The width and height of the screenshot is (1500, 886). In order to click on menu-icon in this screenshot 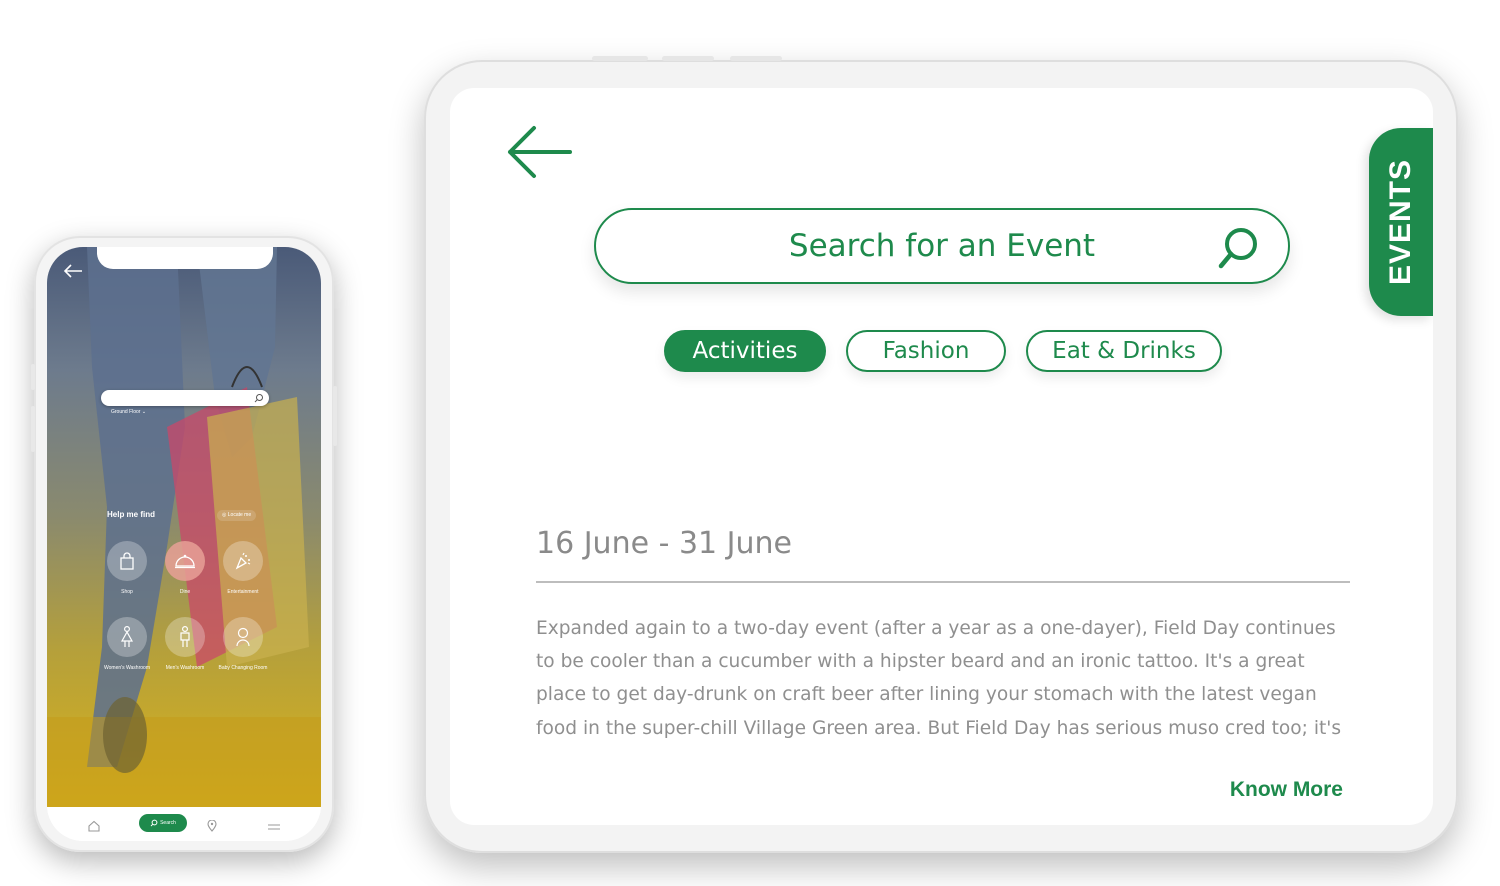, I will do `click(274, 826)`.